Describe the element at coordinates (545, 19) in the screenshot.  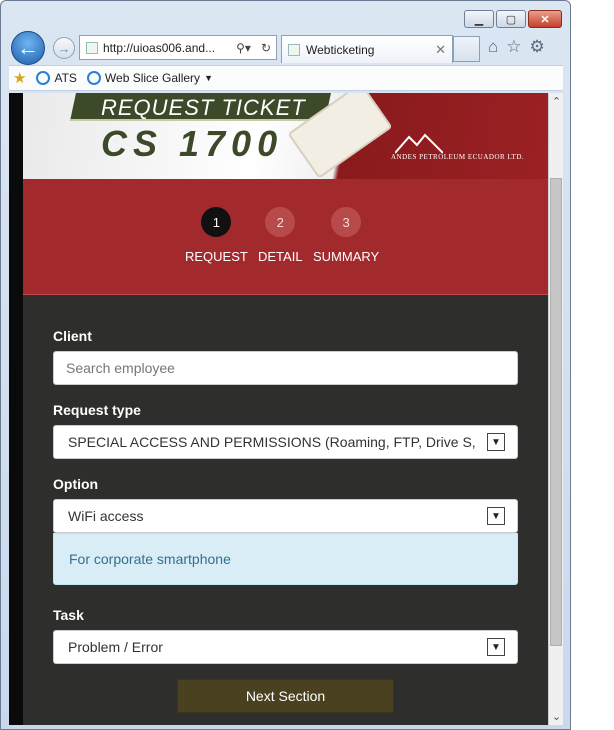
I see `close-button: ✕` at that location.